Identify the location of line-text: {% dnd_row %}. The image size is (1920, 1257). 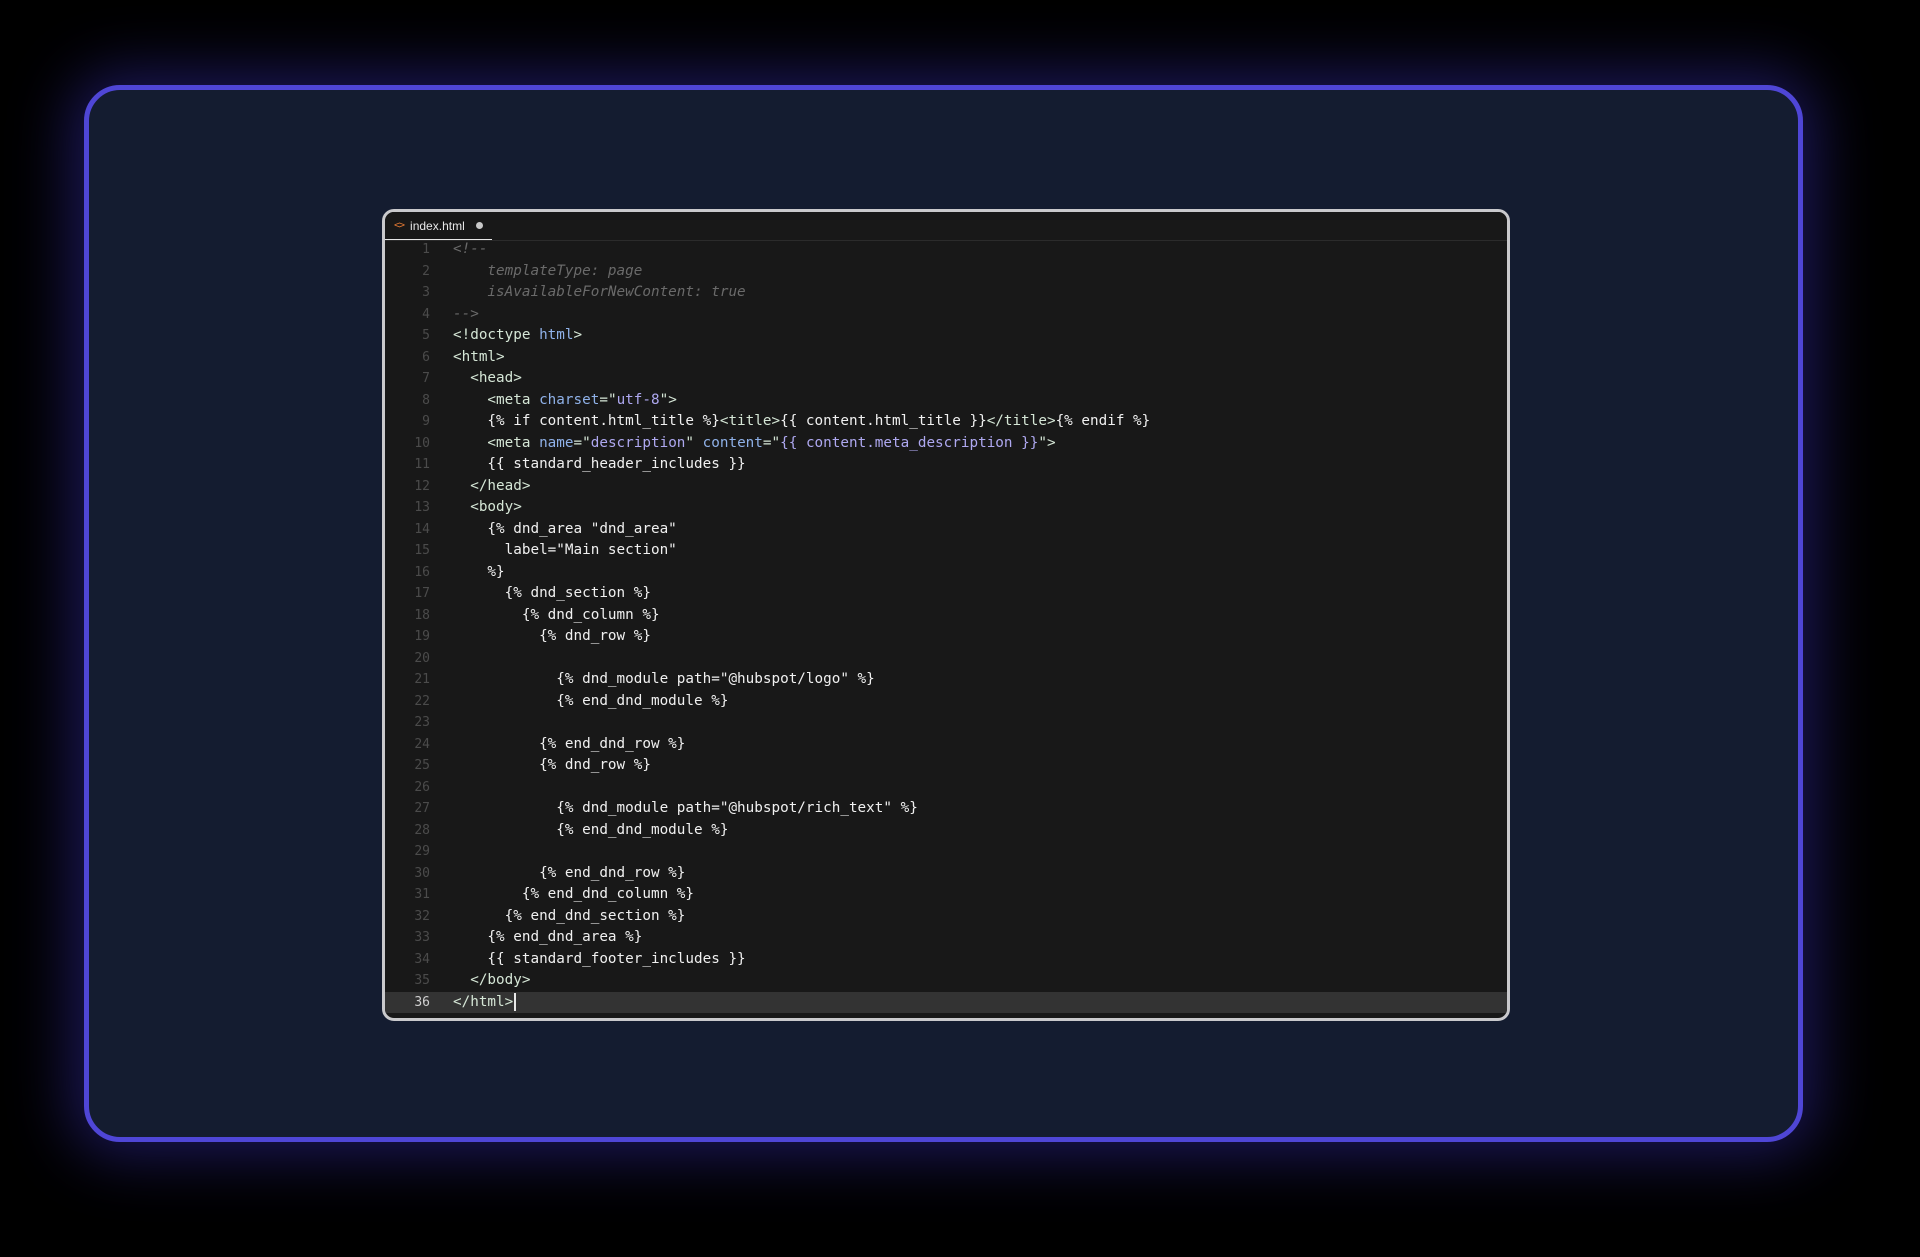
(552, 766).